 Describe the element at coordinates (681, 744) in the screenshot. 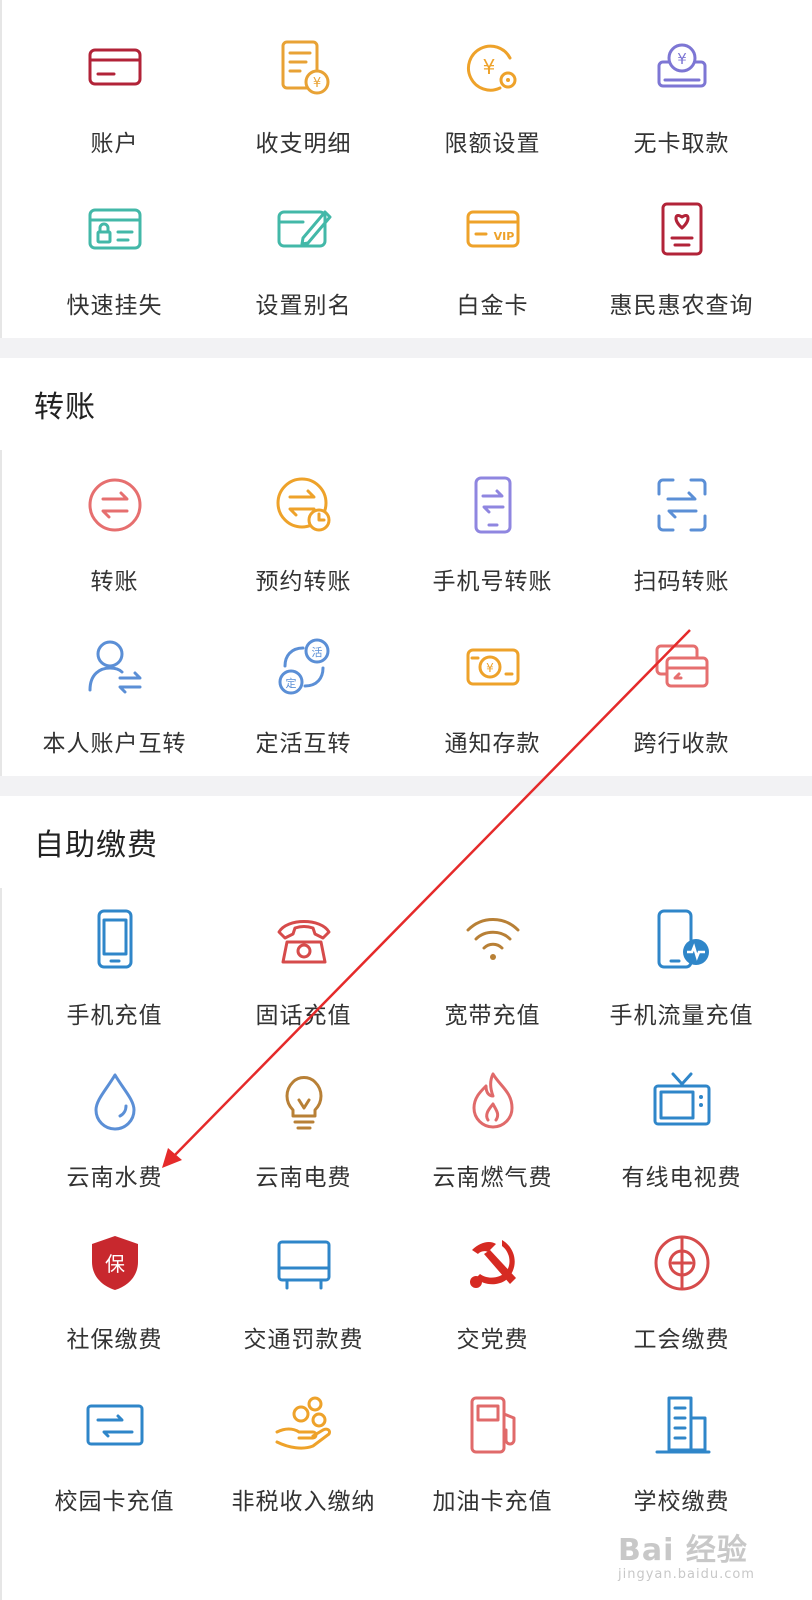

I see `tile-label: 跨行收款` at that location.